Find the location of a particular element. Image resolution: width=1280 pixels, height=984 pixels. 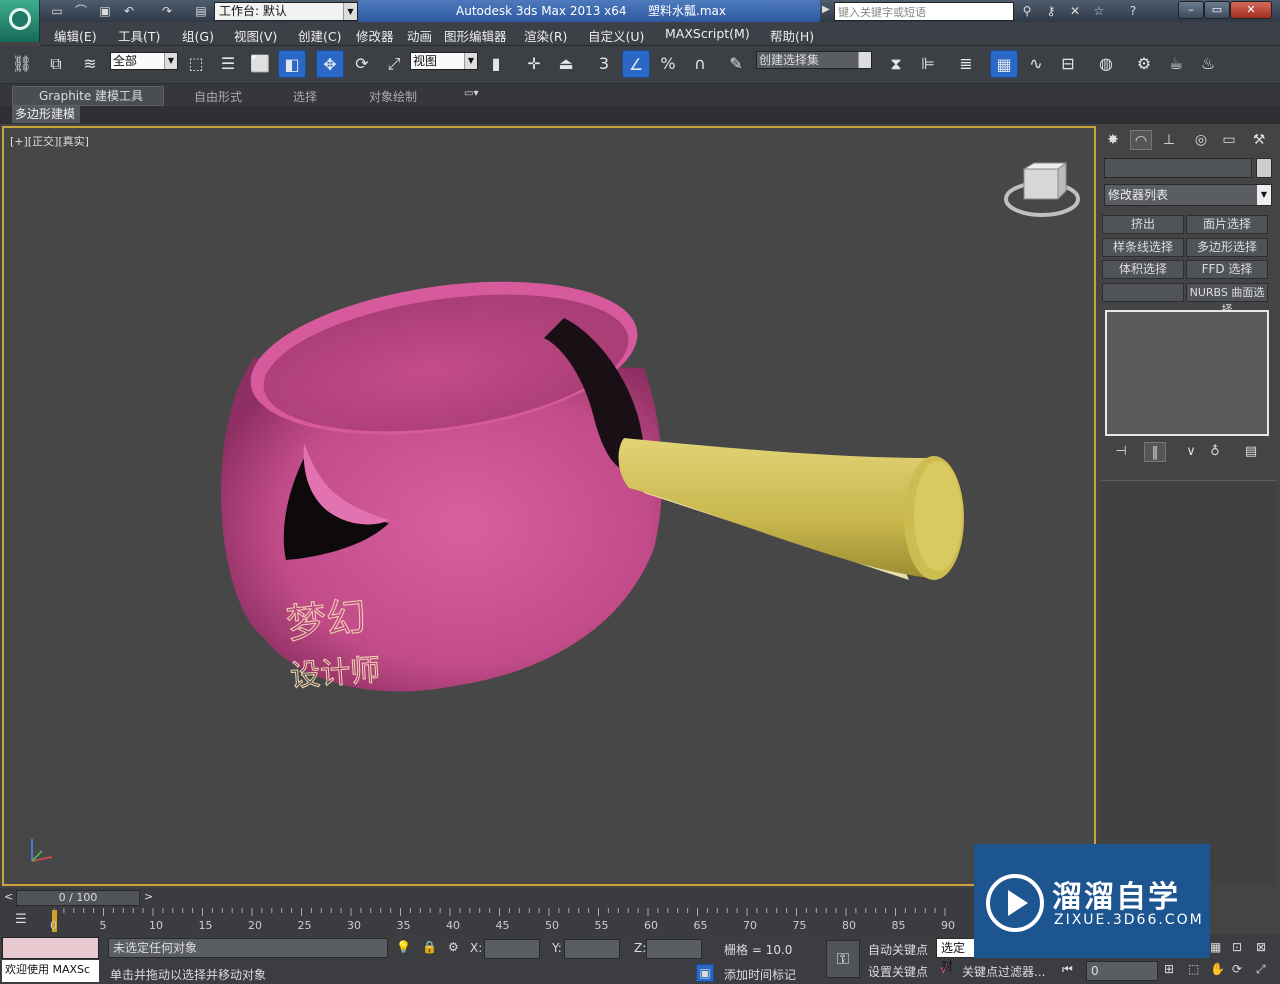

percent-snap-icon: % is located at coordinates (668, 64).